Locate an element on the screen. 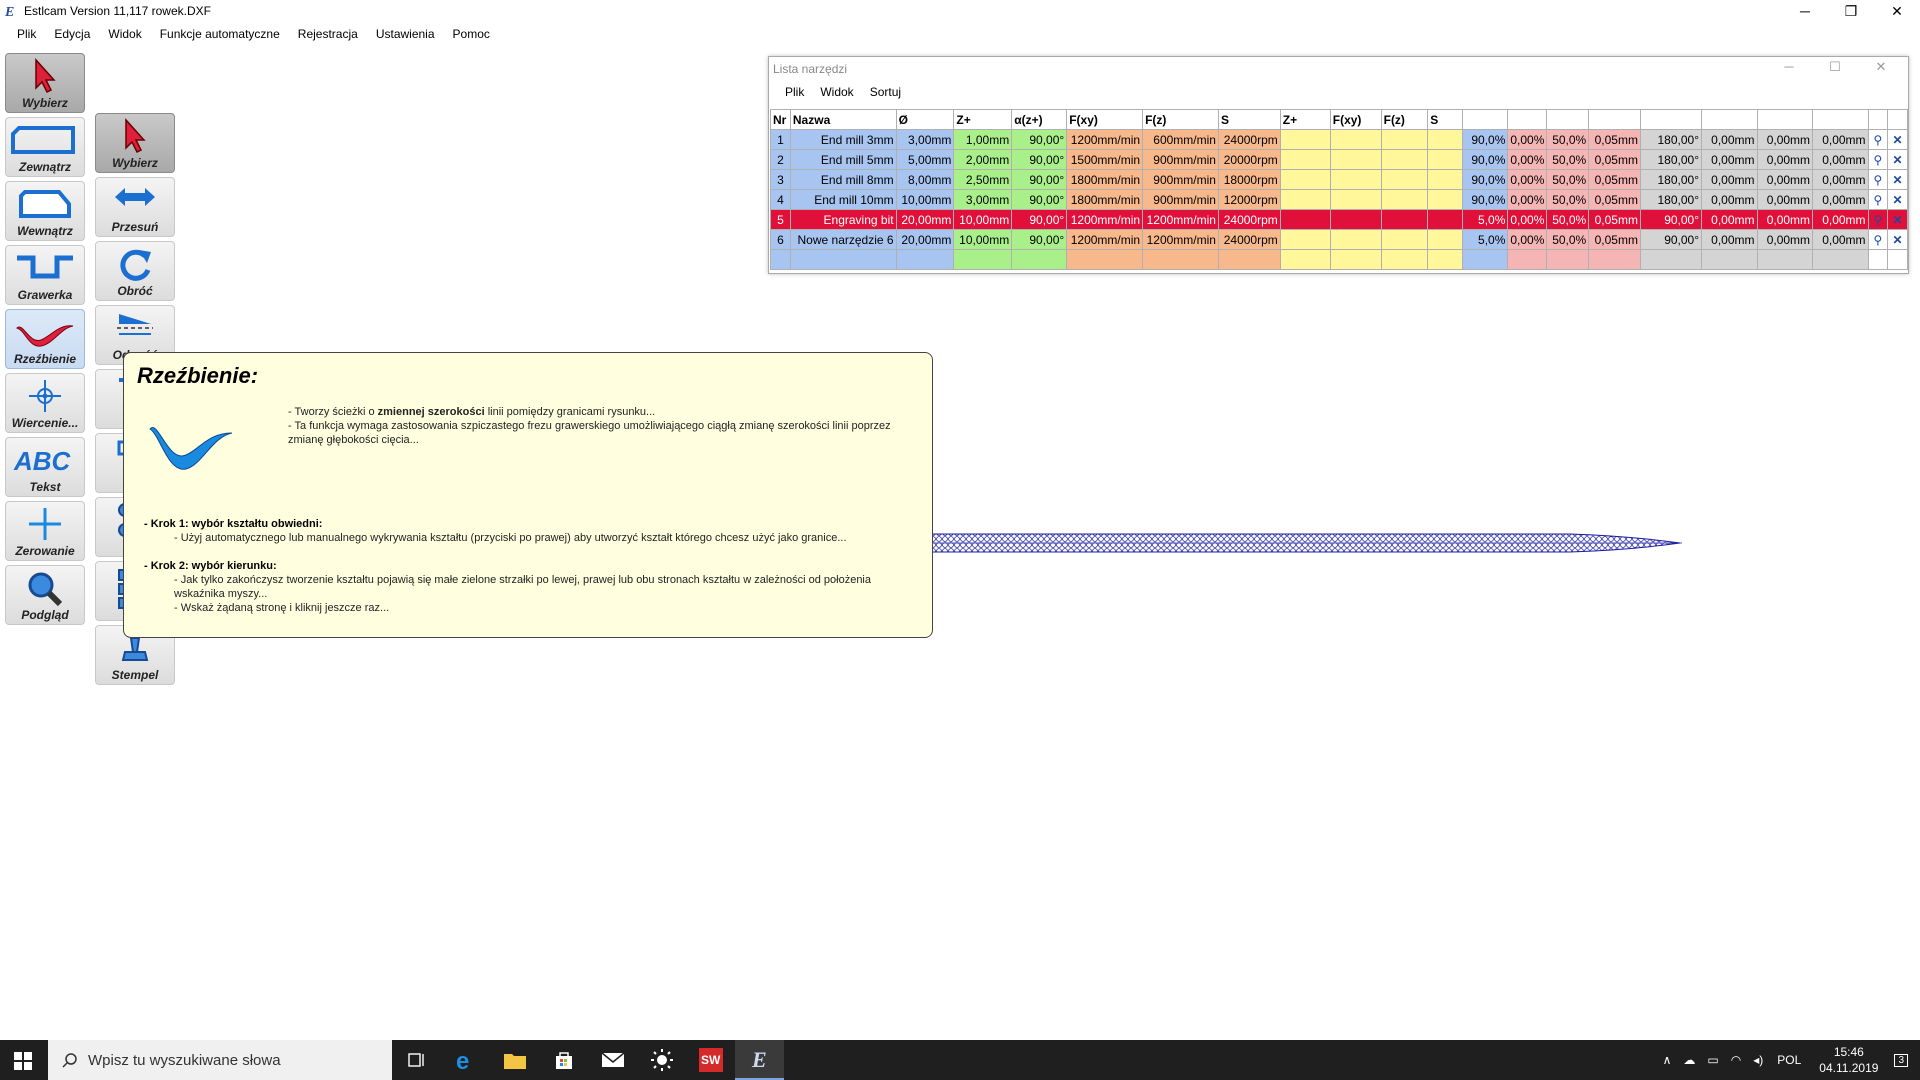 This screenshot has height=1080, width=1920. tool-tekst-button: ABC Tekst is located at coordinates (45, 467).